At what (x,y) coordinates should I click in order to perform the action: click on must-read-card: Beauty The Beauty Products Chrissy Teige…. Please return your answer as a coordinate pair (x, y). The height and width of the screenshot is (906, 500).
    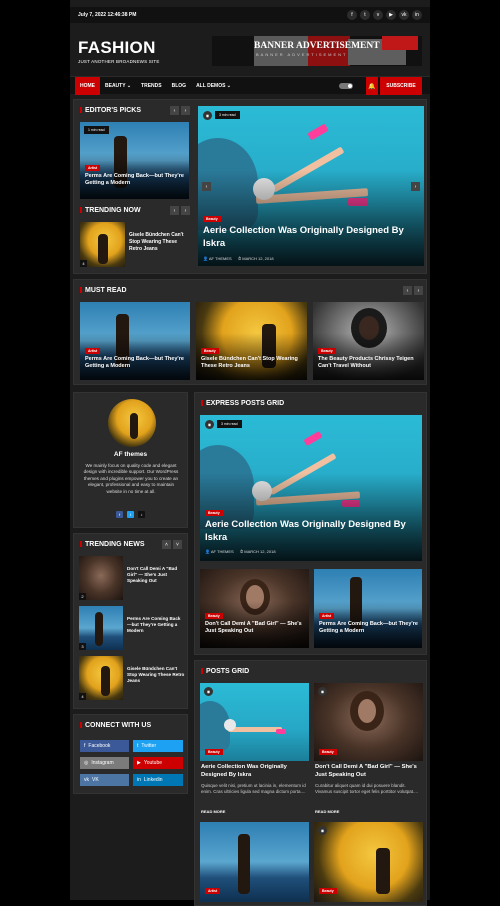
    Looking at the image, I should click on (368, 341).